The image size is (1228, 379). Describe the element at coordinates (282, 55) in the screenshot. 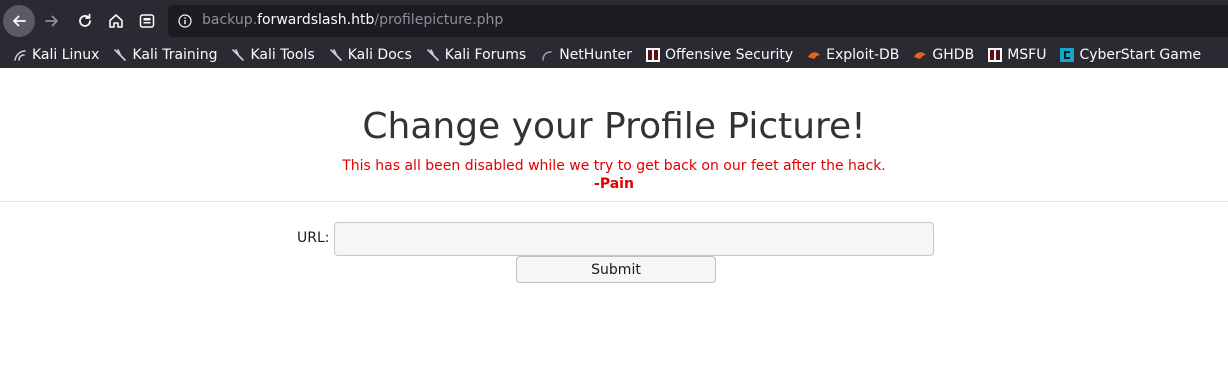

I see `bookmark-label: Kali Tools` at that location.